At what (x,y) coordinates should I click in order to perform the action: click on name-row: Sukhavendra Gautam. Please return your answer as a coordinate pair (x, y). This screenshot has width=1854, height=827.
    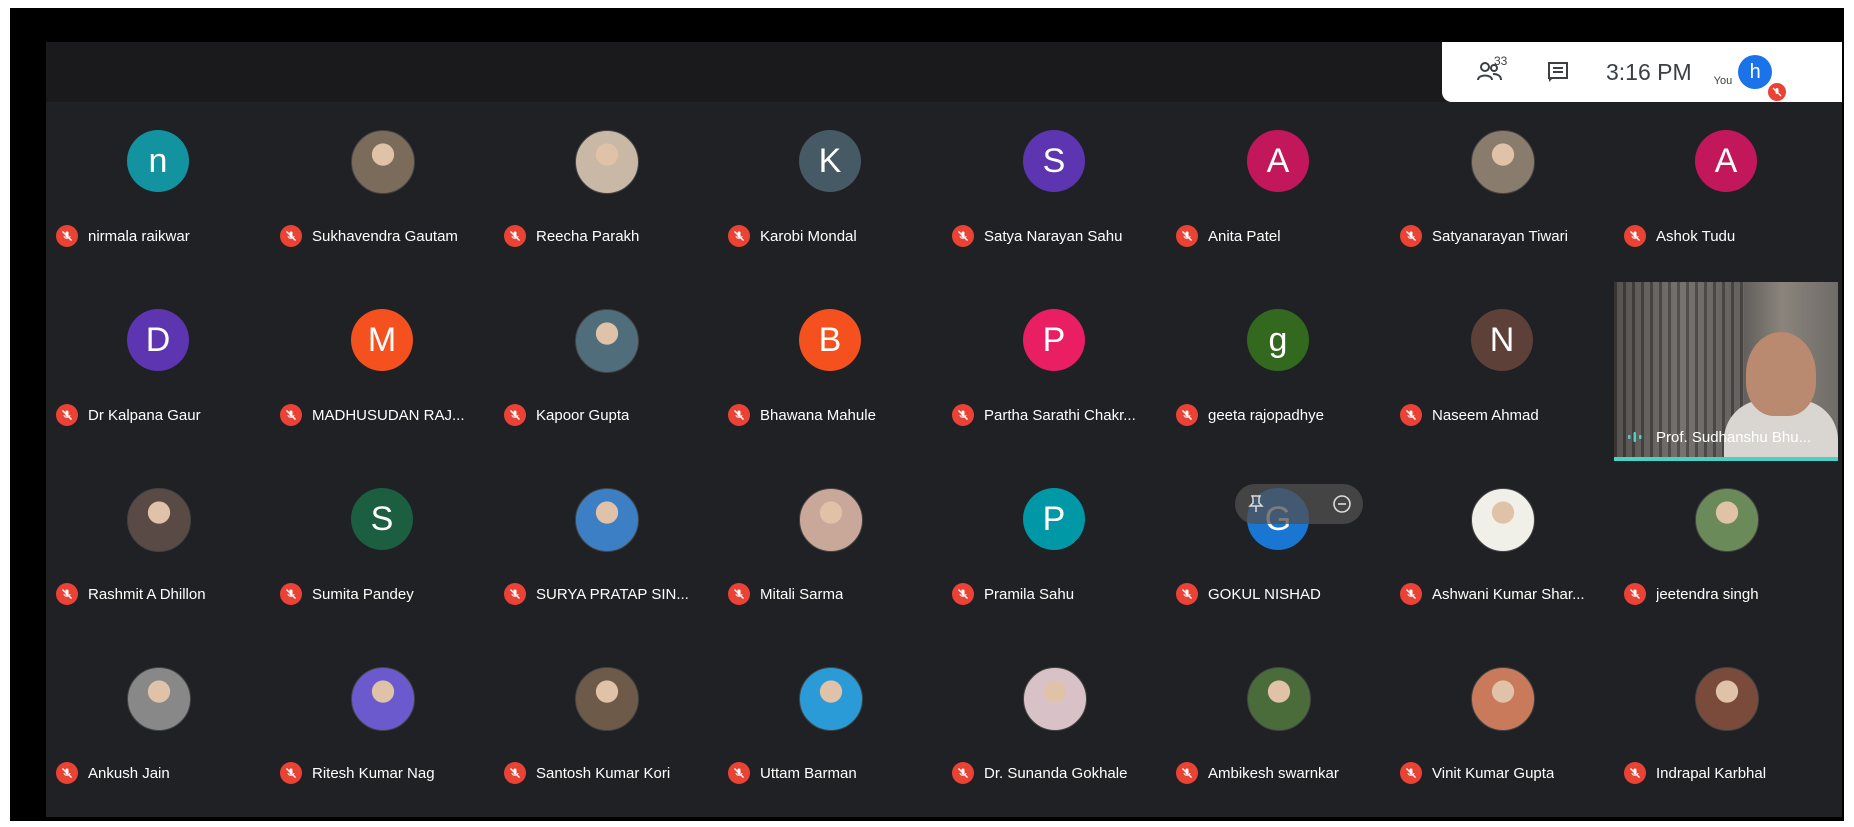
    Looking at the image, I should click on (387, 236).